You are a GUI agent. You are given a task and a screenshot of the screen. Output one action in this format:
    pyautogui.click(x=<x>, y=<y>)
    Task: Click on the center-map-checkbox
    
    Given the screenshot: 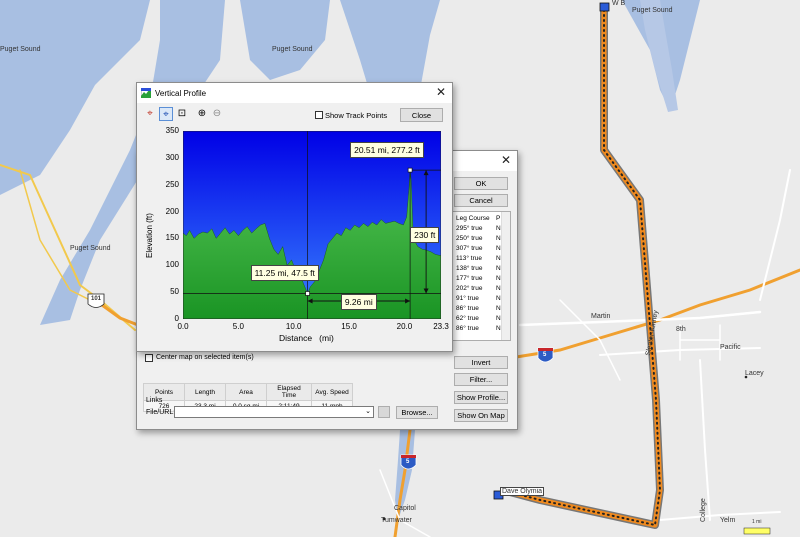 What is the action you would take?
    pyautogui.click(x=149, y=358)
    